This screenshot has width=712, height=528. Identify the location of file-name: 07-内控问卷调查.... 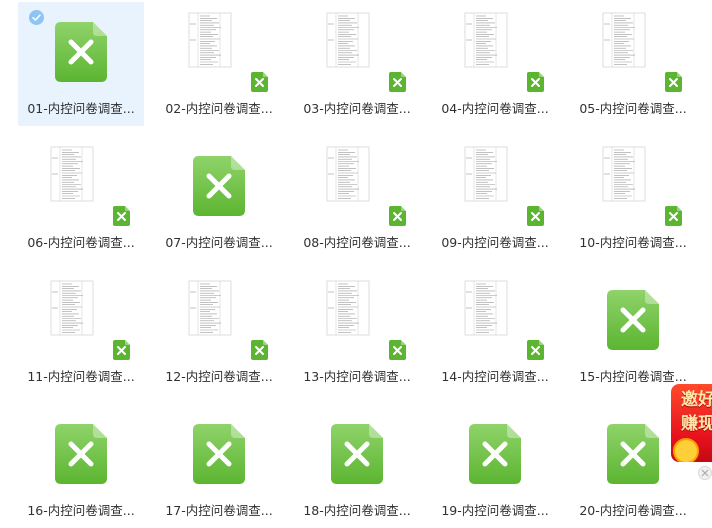
(219, 242).